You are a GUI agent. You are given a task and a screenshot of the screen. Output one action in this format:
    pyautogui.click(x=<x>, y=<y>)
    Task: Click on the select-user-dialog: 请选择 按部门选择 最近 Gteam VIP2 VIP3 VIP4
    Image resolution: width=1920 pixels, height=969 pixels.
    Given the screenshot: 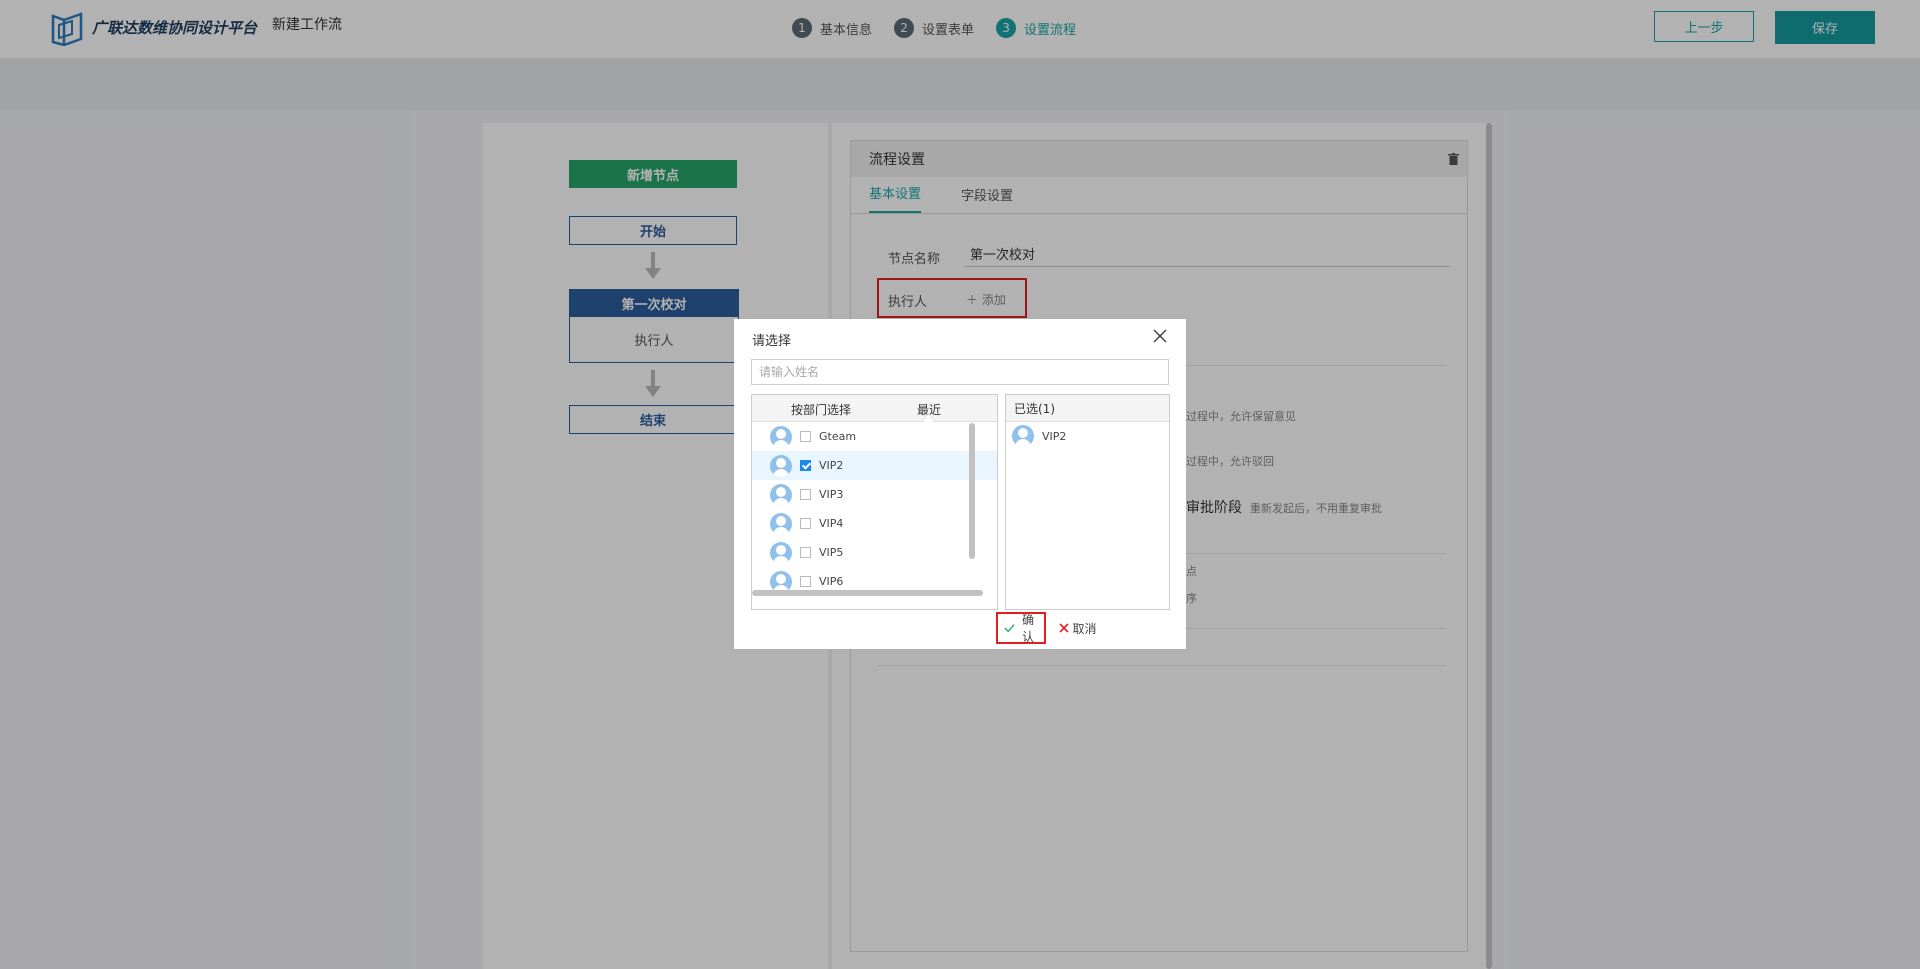 What is the action you would take?
    pyautogui.click(x=960, y=484)
    